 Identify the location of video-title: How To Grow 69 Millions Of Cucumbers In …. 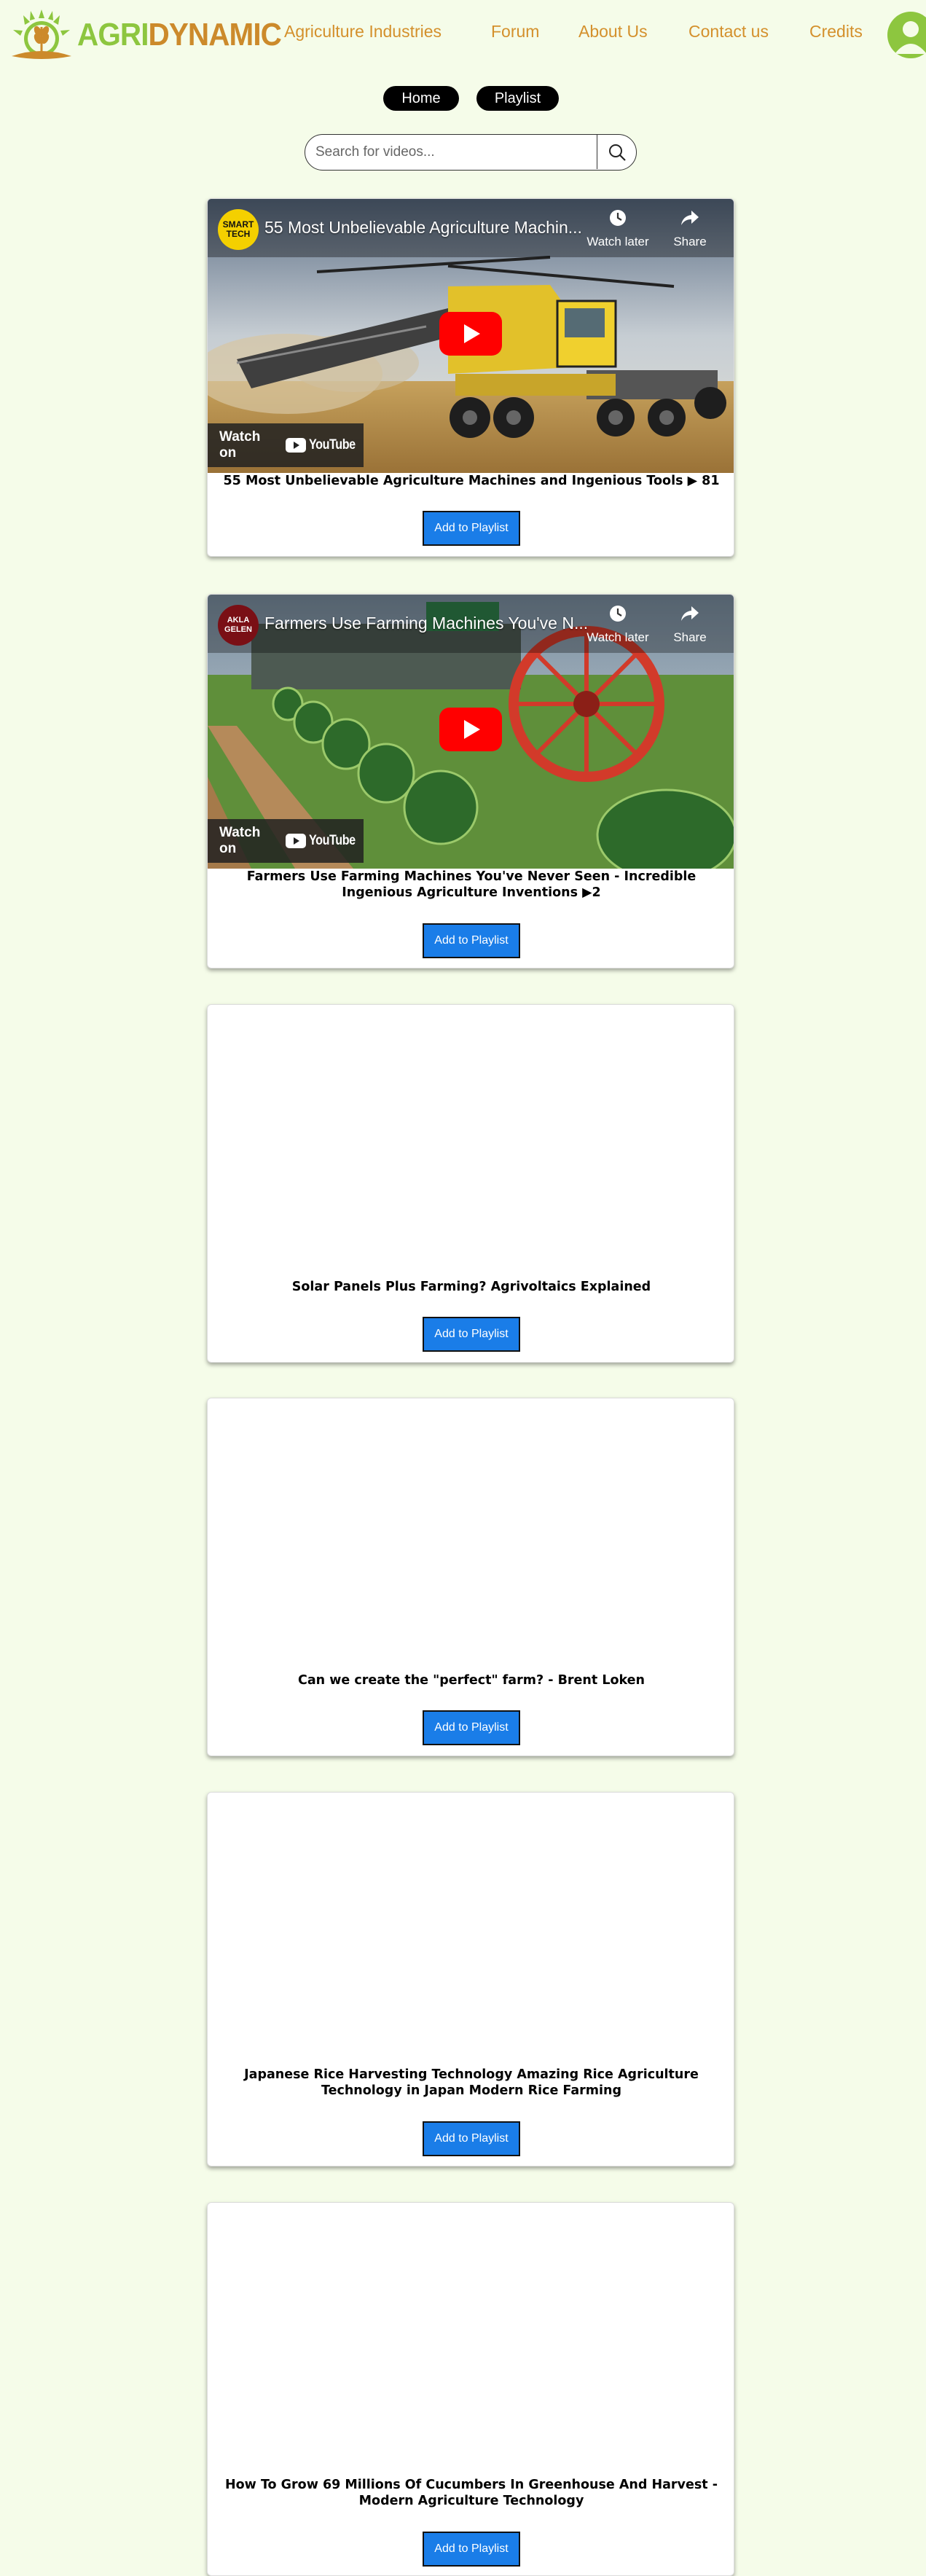
(471, 2493).